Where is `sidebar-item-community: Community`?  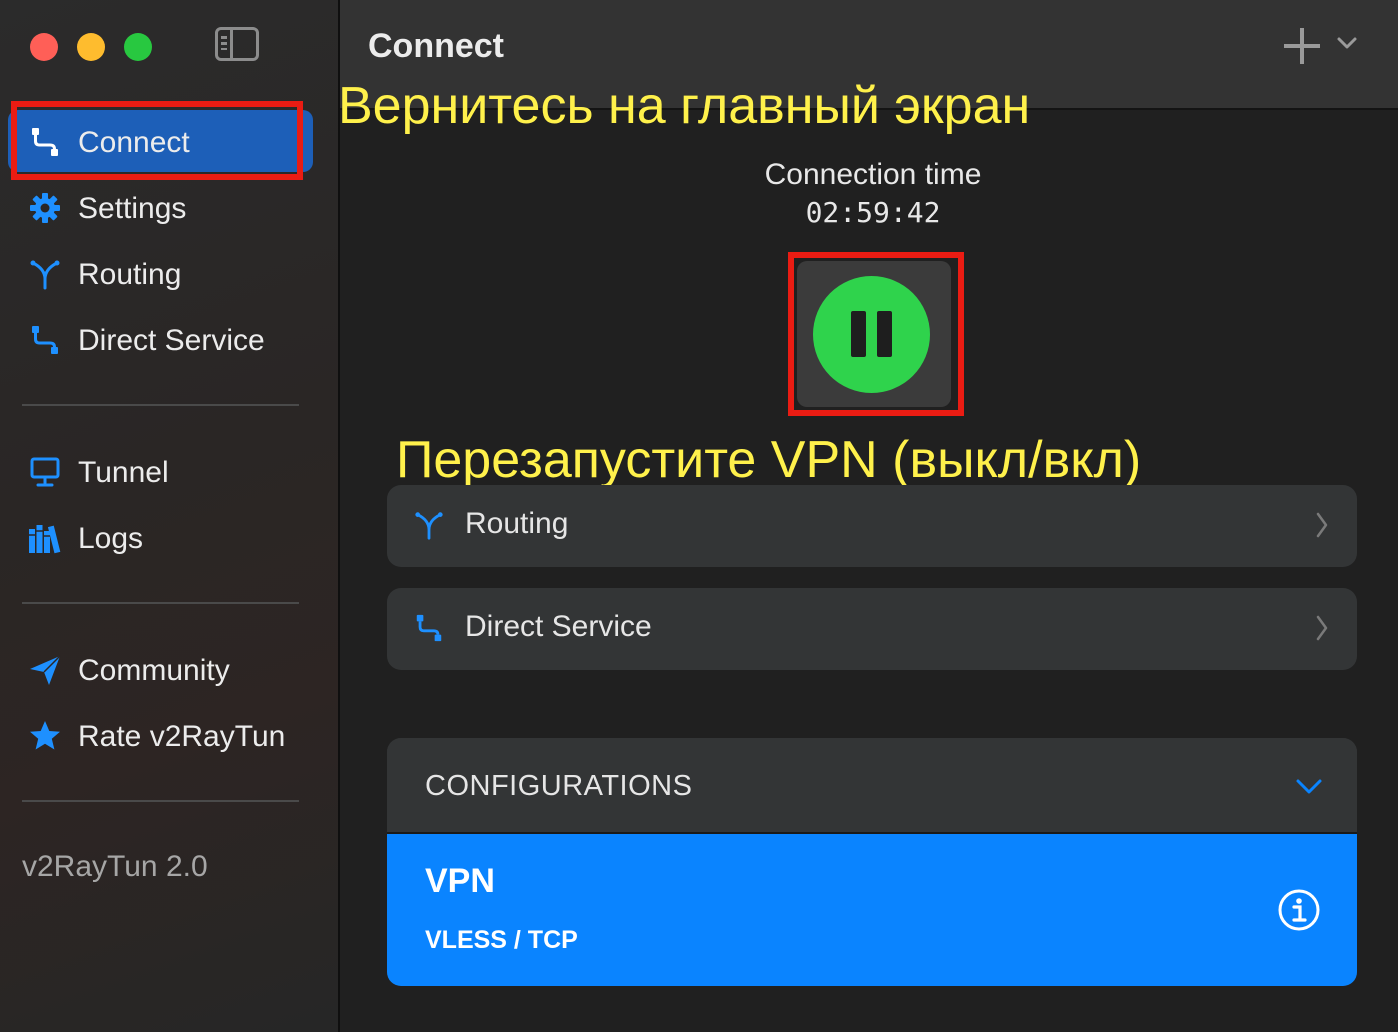
sidebar-item-community: Community is located at coordinates (160, 669).